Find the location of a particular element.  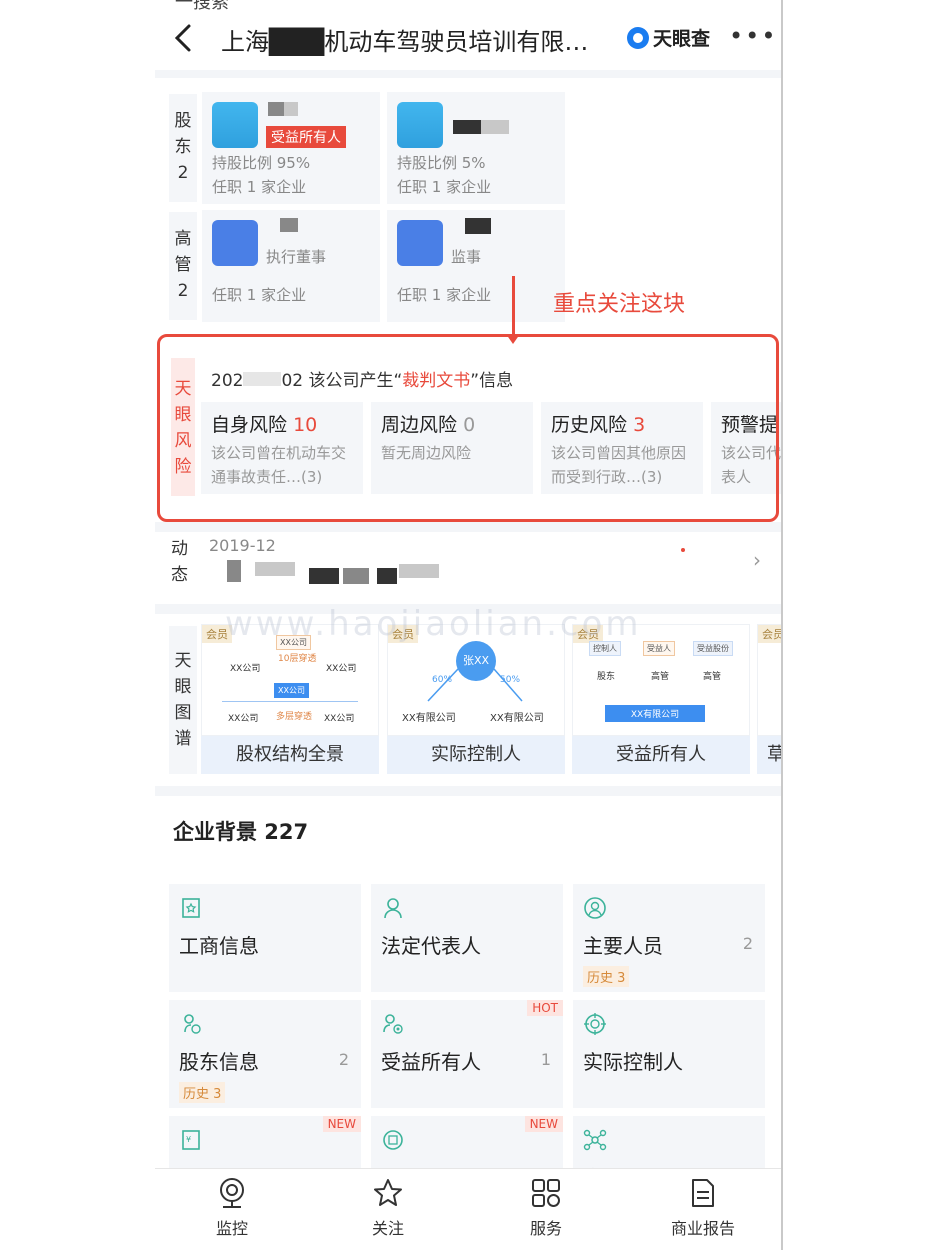

graph-card-name: 受益所有人 is located at coordinates (661, 755).